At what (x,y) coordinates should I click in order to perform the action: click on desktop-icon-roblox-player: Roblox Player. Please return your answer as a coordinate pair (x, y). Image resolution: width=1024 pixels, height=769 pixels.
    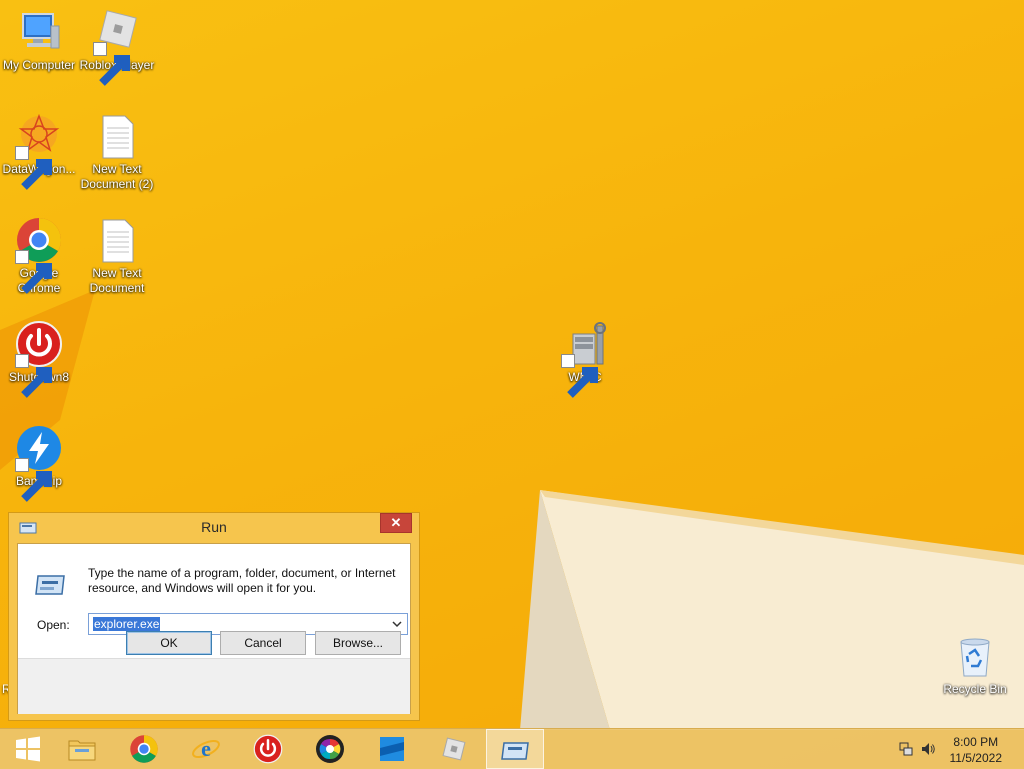
    Looking at the image, I should click on (117, 47).